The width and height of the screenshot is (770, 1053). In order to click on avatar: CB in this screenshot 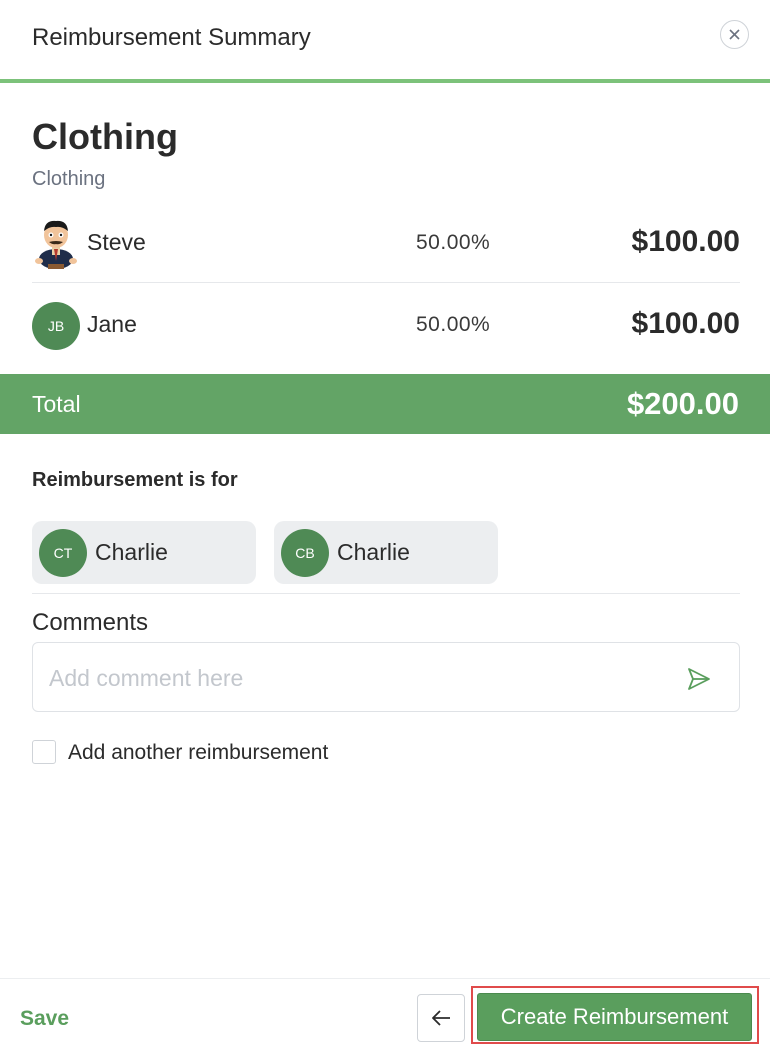, I will do `click(305, 553)`.